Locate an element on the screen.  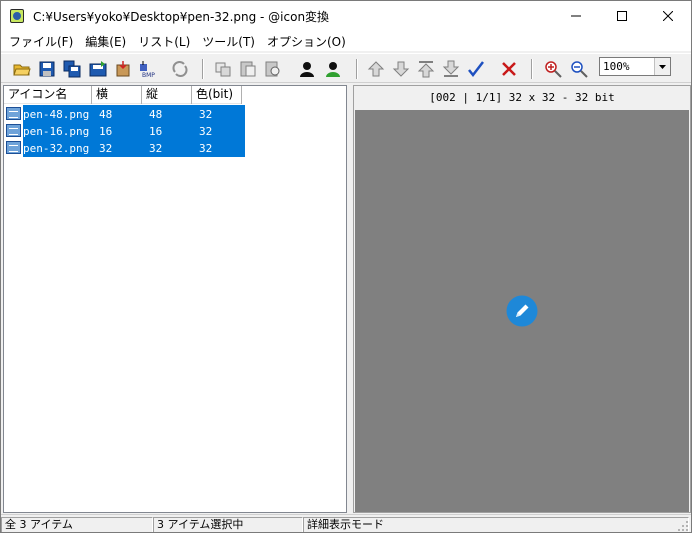
checkmark-icon is located at coordinates (476, 69).